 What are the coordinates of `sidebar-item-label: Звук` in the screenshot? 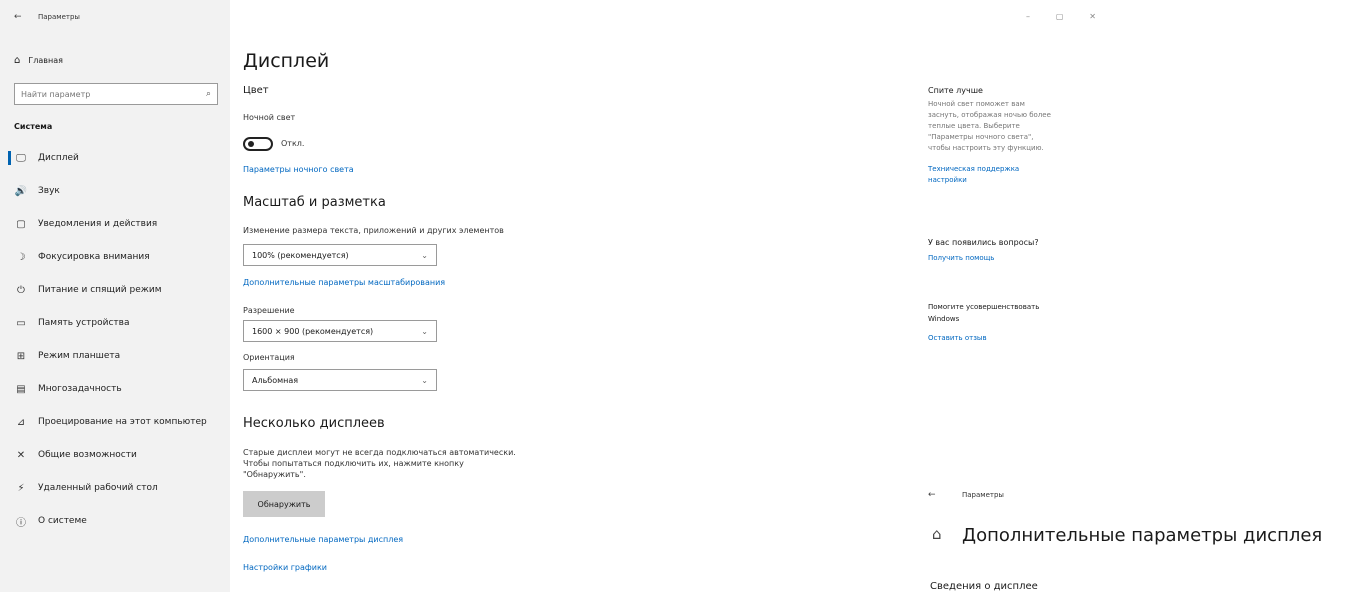 It's located at (49, 191).